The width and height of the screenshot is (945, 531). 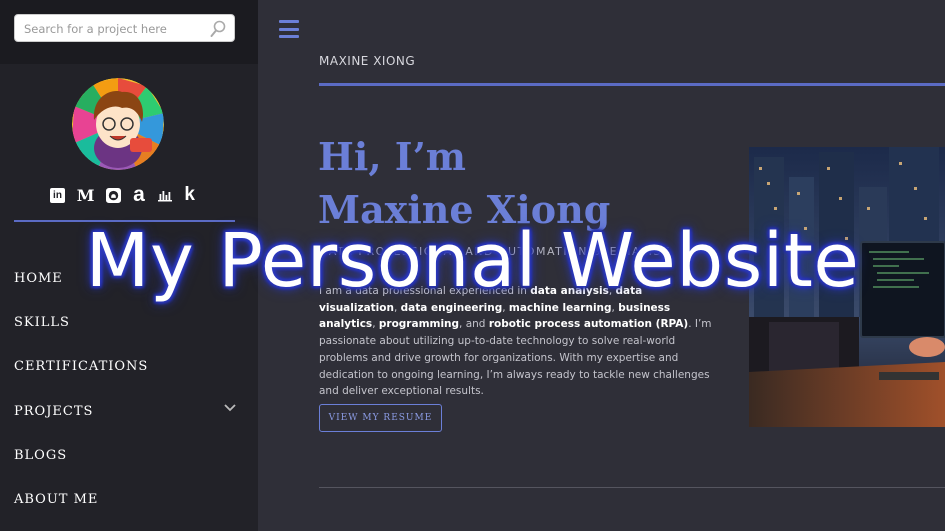 I want to click on nav-item-projects: PROJECTS, so click(x=129, y=411).